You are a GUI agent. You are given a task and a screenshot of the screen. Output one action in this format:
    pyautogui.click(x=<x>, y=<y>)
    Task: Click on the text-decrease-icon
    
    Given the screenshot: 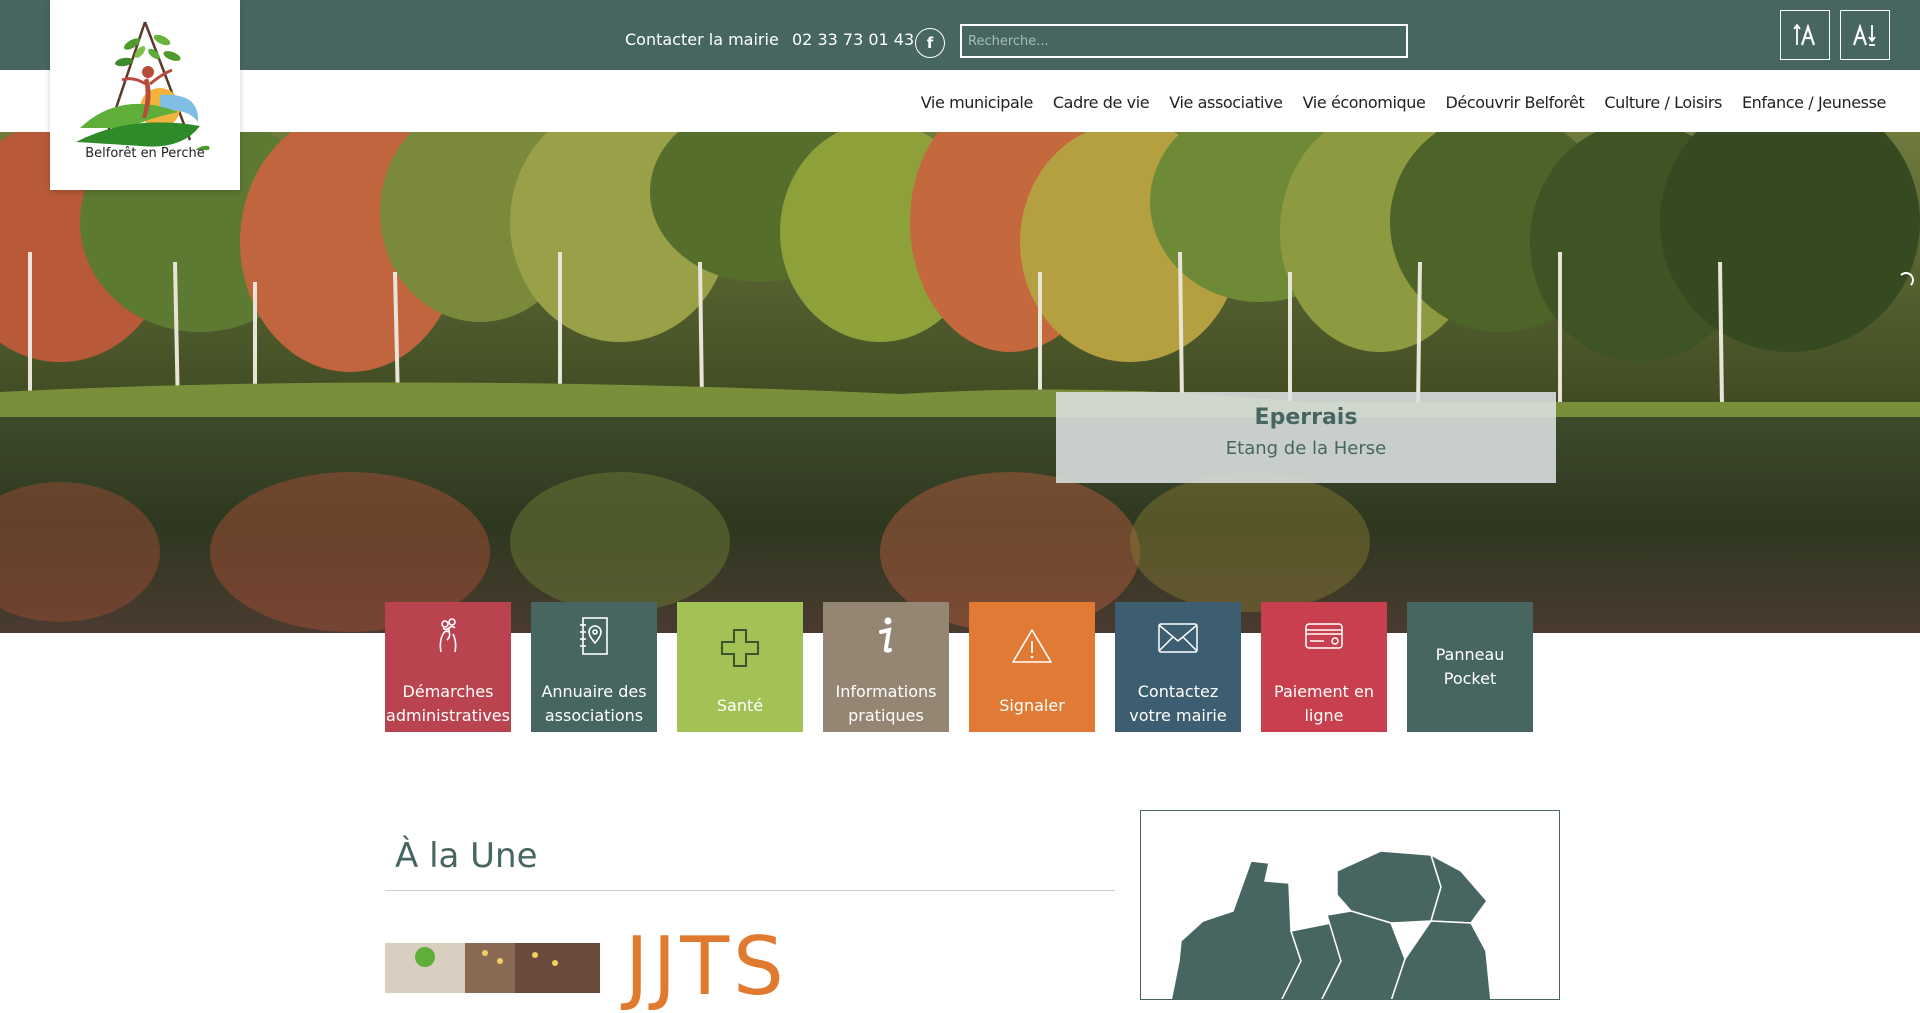 What is the action you would take?
    pyautogui.click(x=1864, y=34)
    